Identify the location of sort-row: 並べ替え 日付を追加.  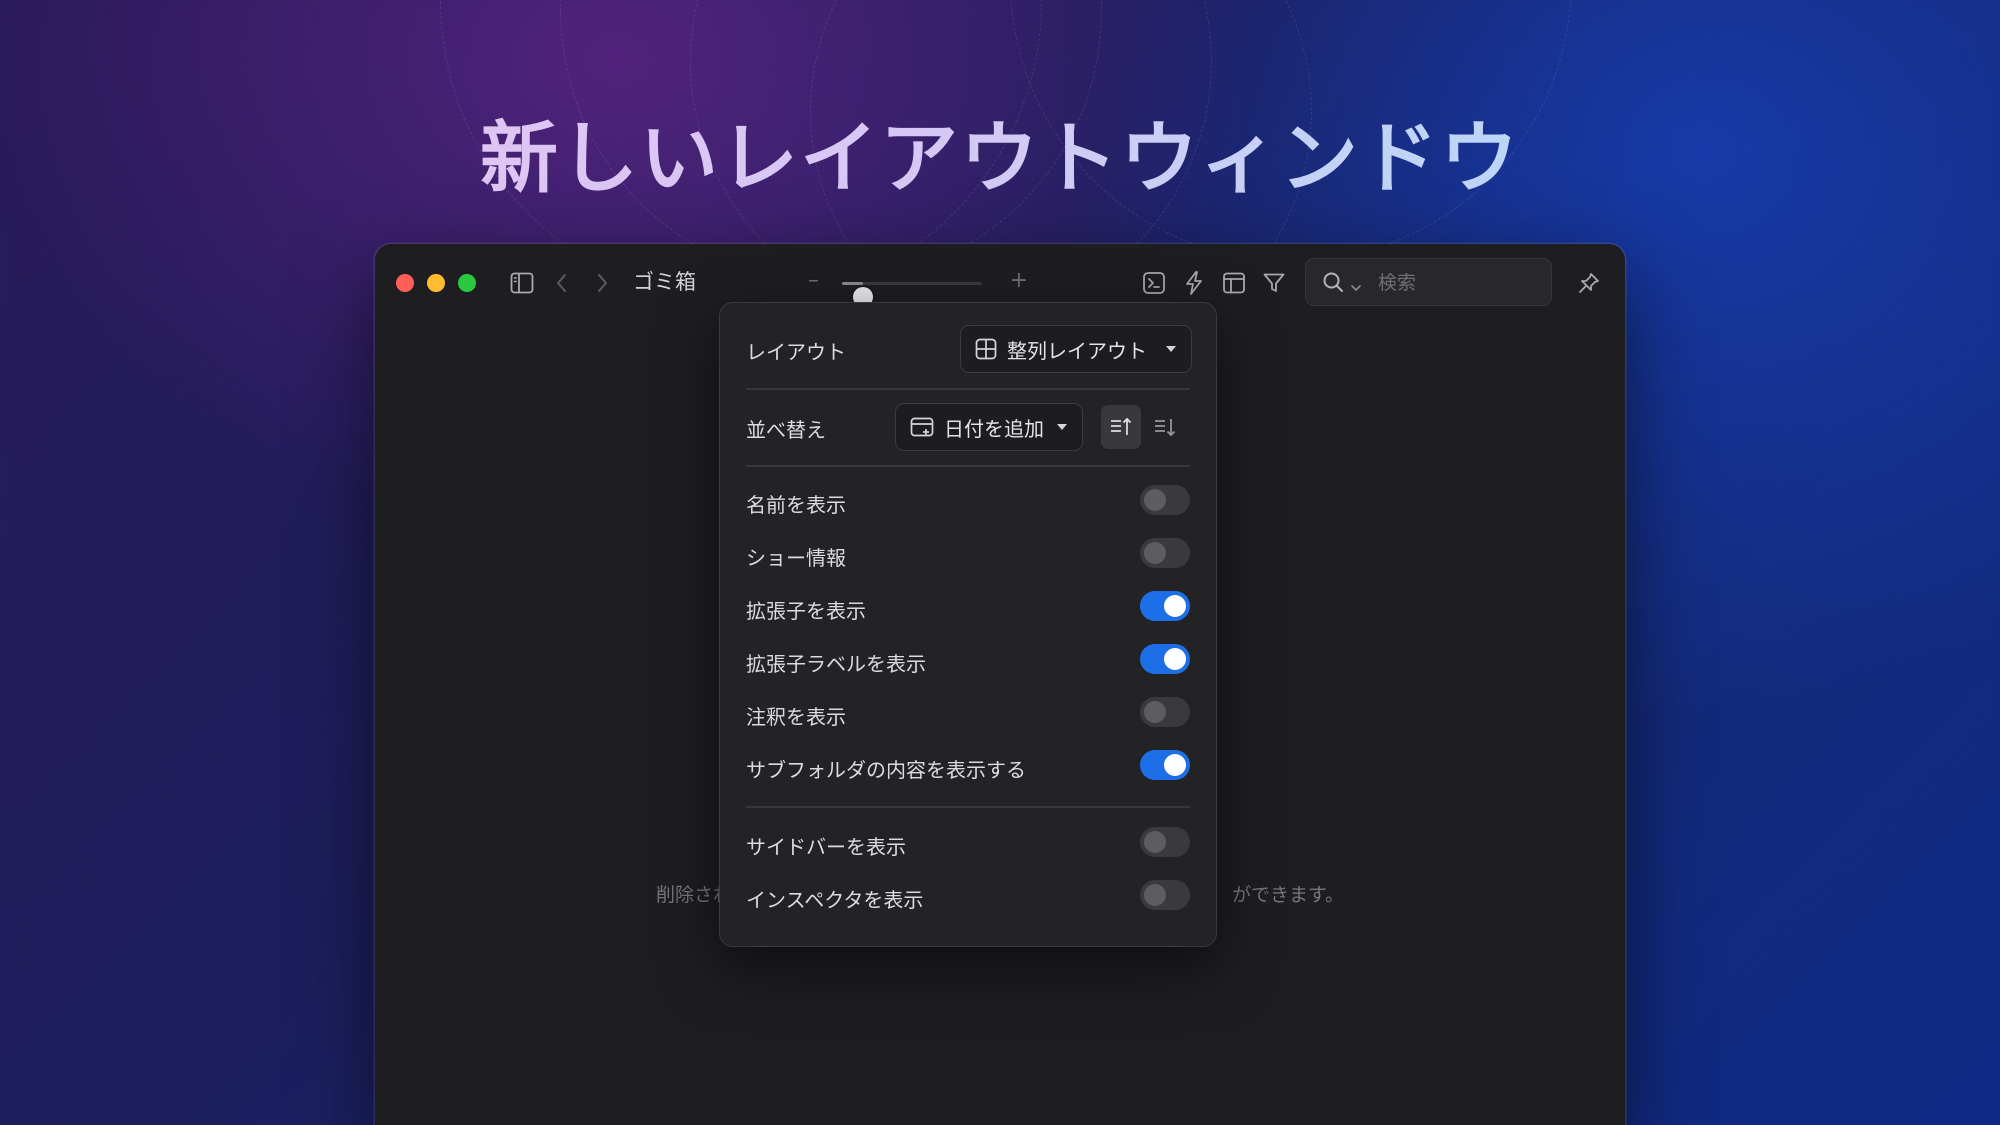
(968, 427).